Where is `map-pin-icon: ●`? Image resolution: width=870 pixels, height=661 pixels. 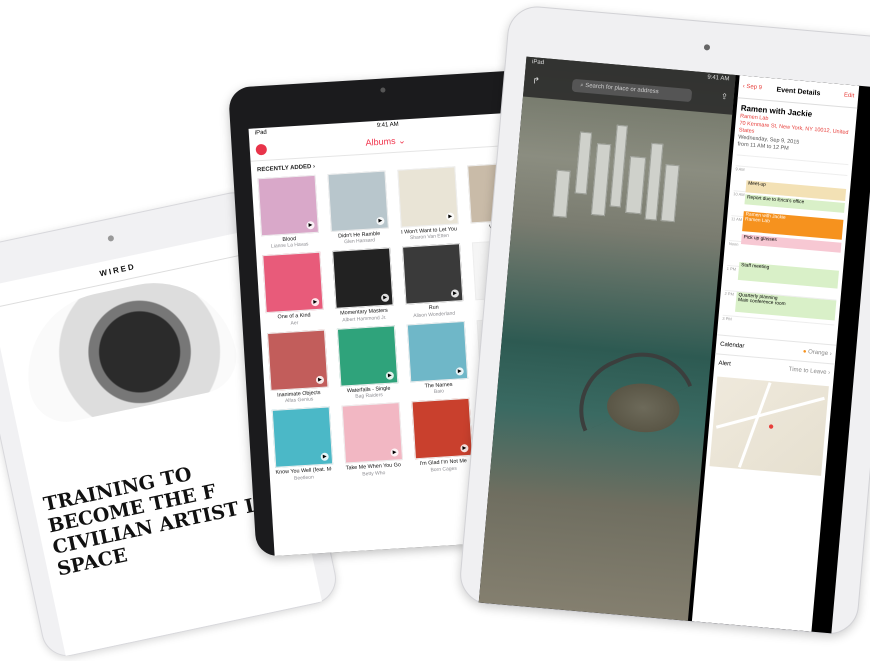
map-pin-icon: ● is located at coordinates (771, 427).